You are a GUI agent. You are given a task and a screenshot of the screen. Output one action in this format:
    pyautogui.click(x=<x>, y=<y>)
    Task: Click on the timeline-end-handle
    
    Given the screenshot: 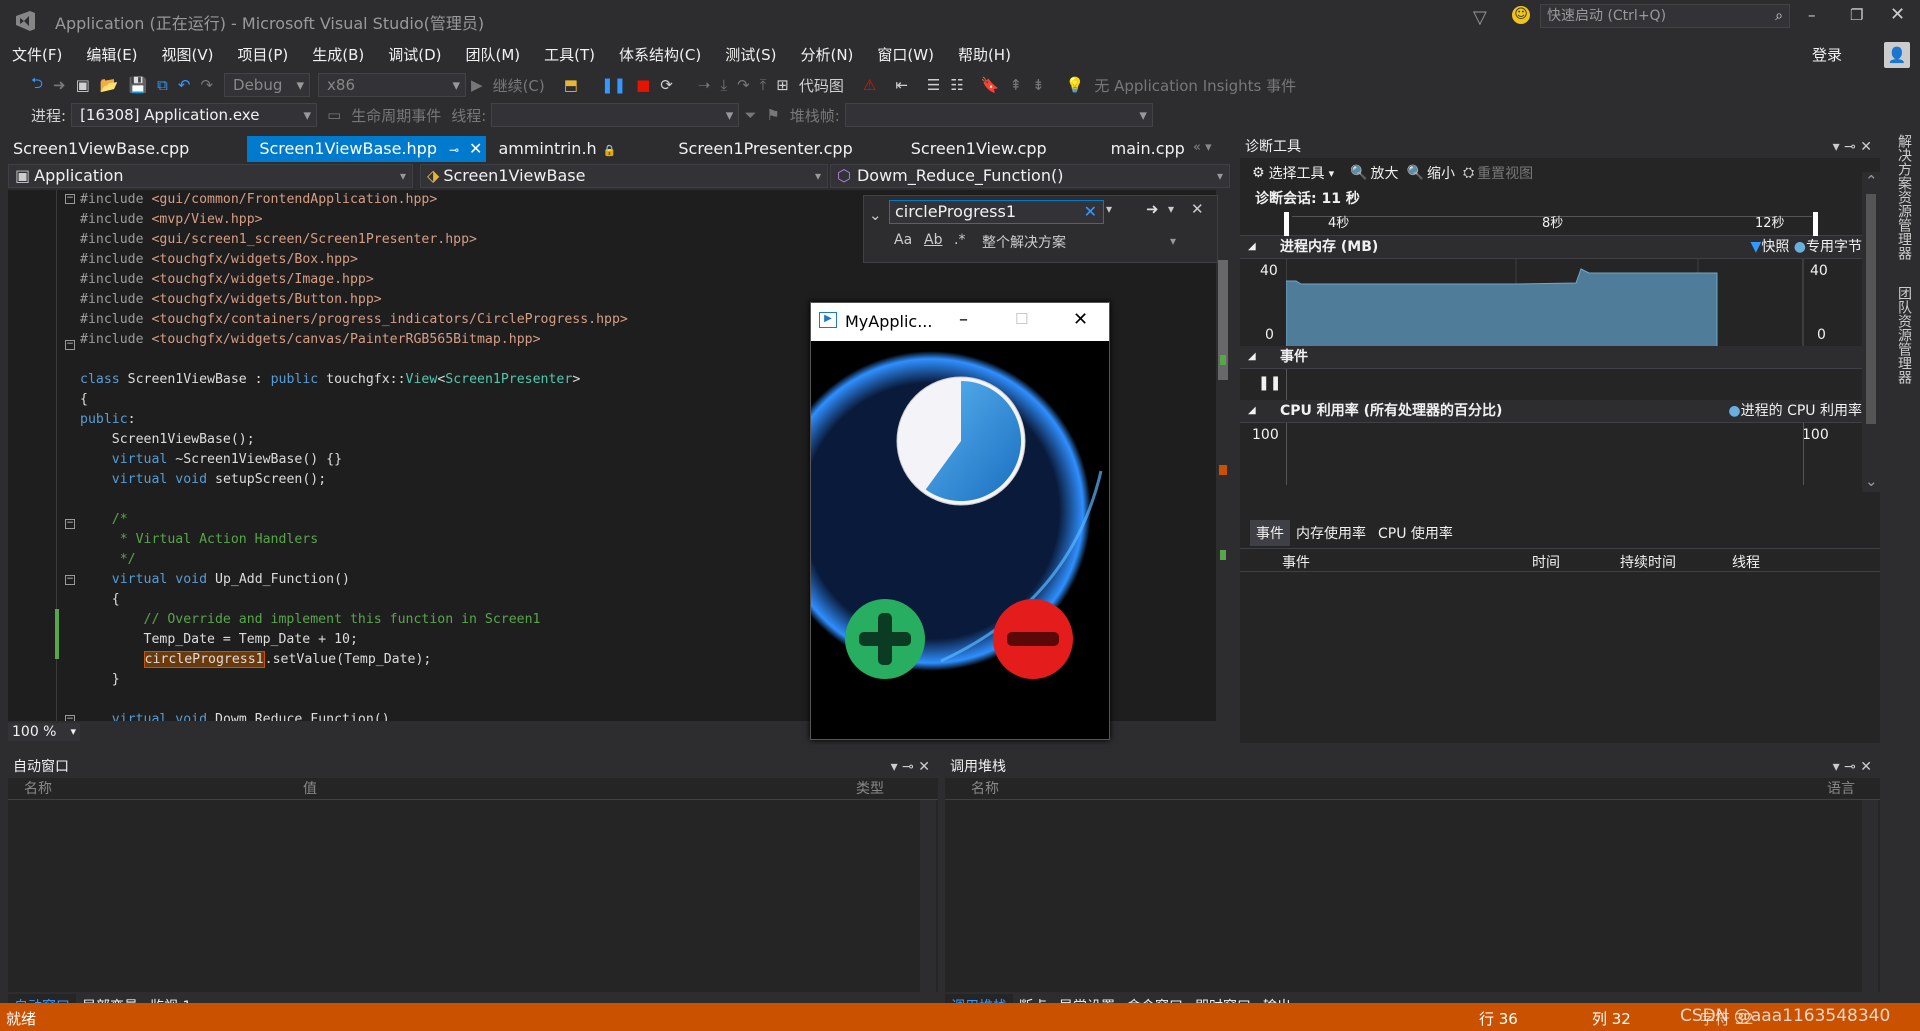 What is the action you would take?
    pyautogui.click(x=1815, y=224)
    